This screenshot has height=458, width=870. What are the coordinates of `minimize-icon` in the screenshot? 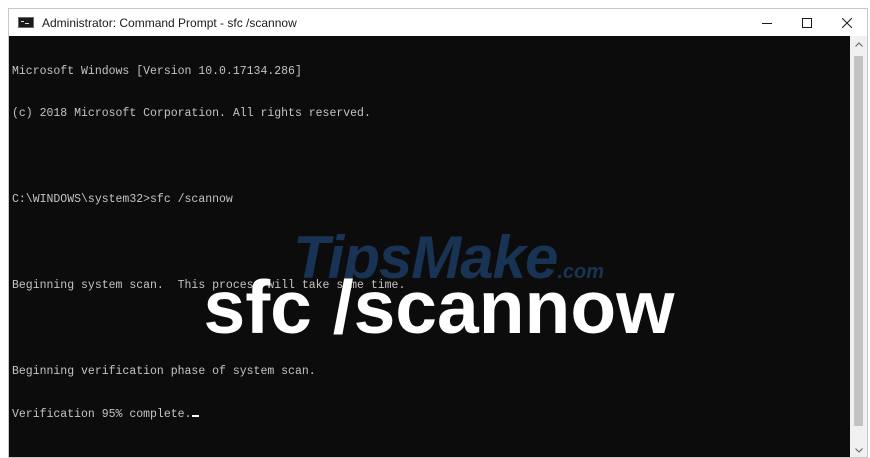 It's located at (767, 23).